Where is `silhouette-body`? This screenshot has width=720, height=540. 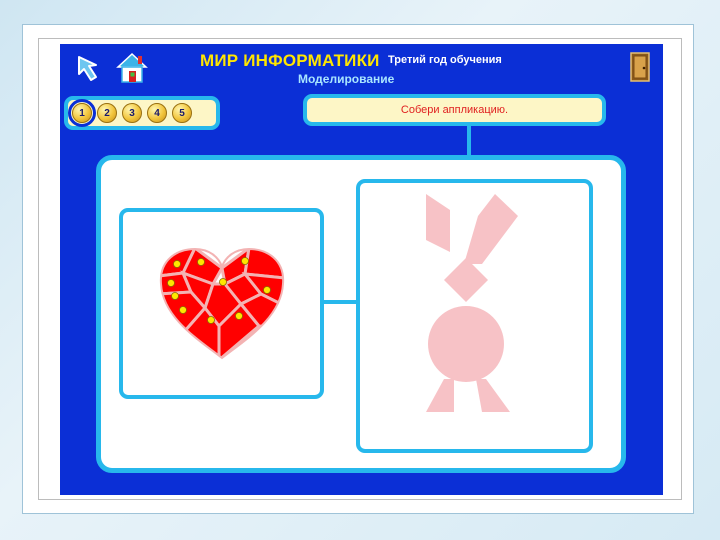
silhouette-body is located at coordinates (466, 344).